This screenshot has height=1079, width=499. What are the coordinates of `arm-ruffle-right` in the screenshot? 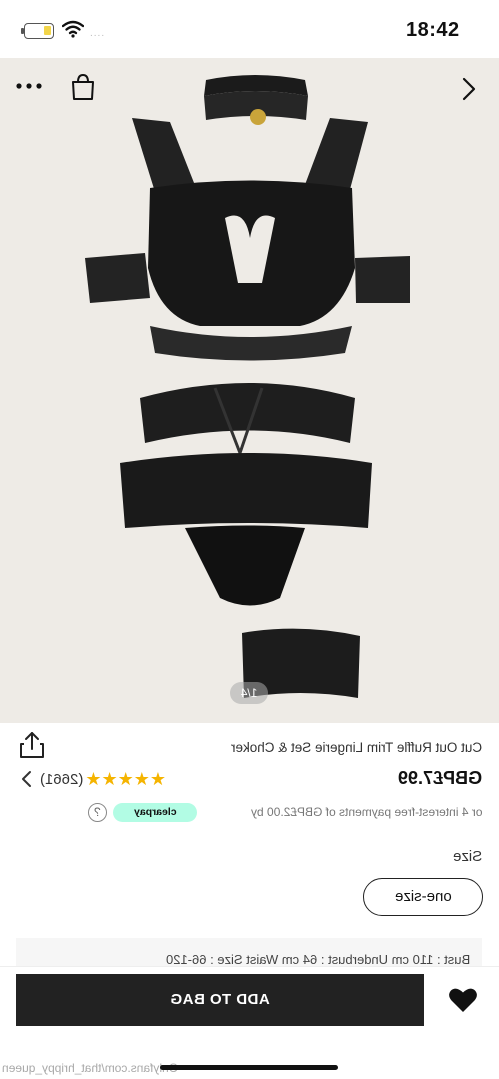 It's located at (382, 279).